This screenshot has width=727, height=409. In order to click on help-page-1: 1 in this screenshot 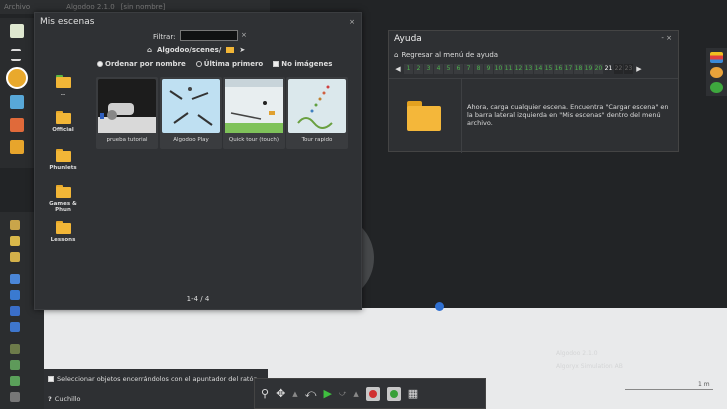, I will do `click(408, 69)`.